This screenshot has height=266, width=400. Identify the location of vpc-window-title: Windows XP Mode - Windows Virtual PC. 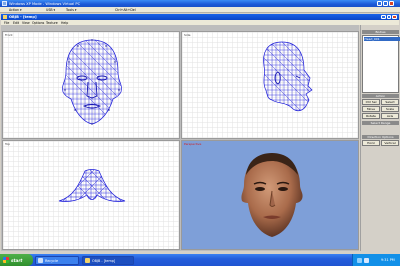
(45, 3).